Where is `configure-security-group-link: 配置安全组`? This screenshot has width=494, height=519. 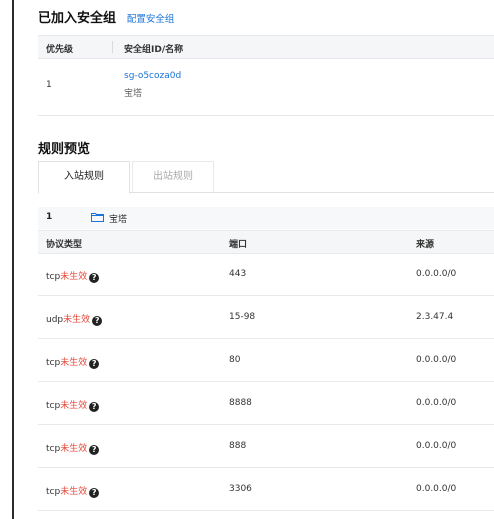 configure-security-group-link: 配置安全组 is located at coordinates (151, 19).